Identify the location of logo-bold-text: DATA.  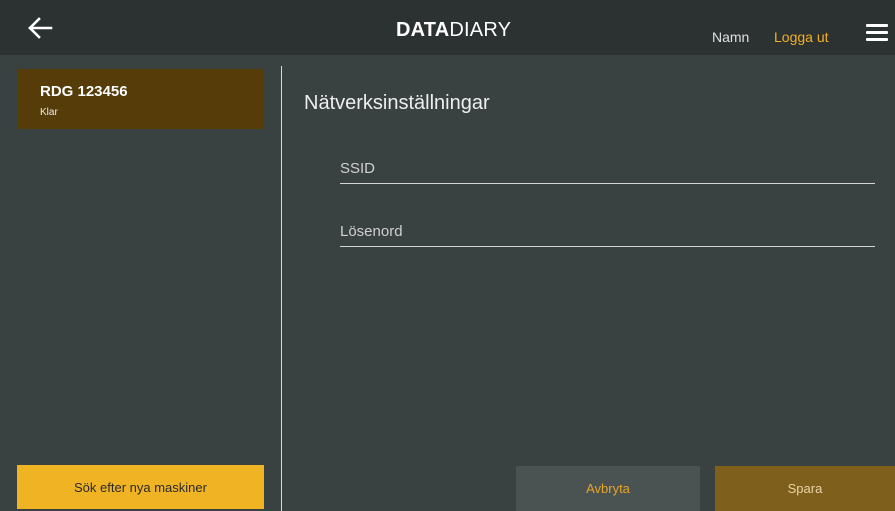
(423, 30).